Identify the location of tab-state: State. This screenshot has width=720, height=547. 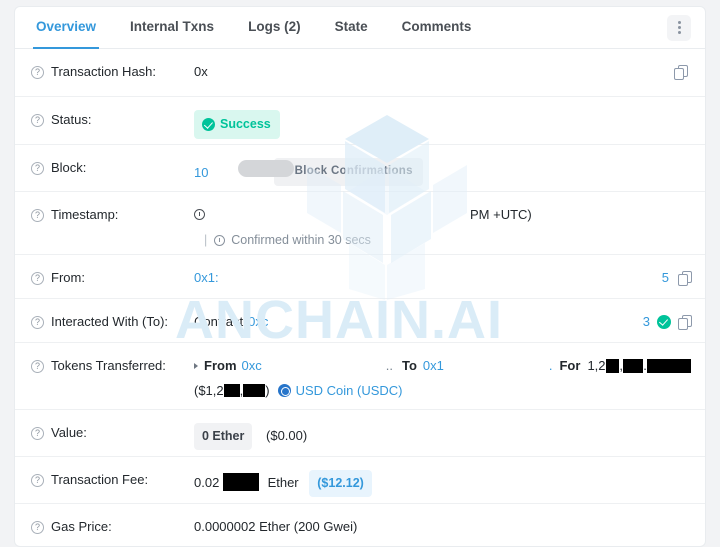
(351, 27).